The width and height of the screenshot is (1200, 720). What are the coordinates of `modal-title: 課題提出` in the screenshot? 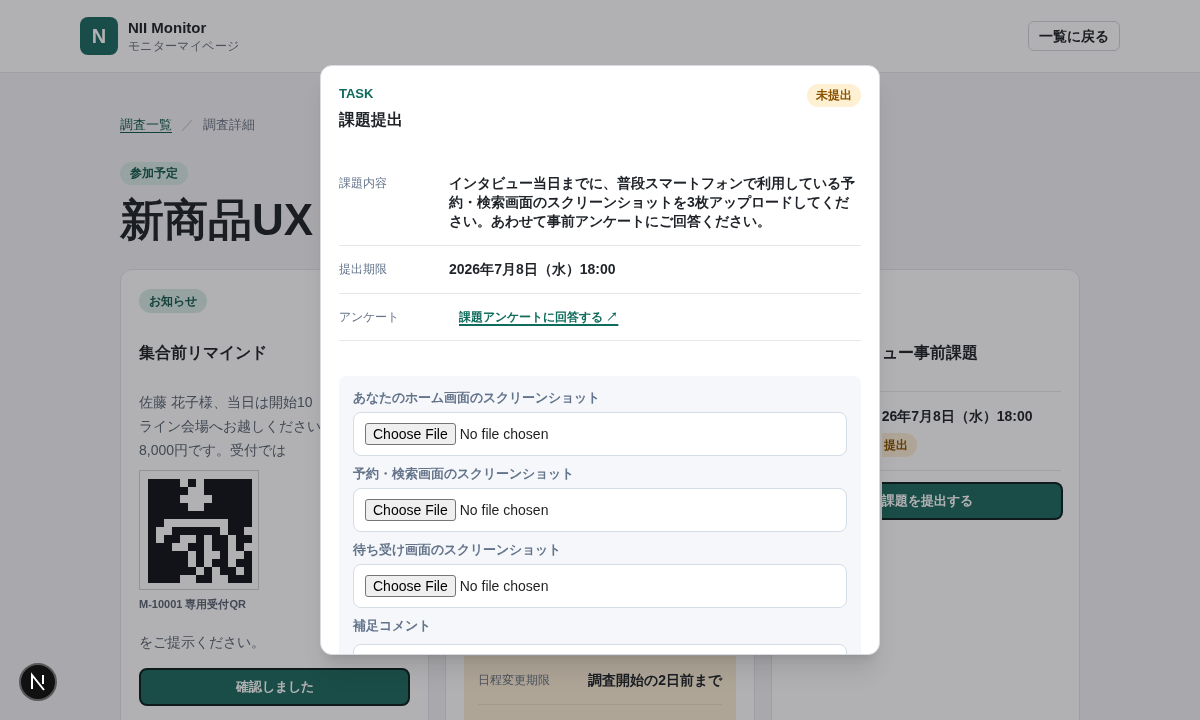 It's located at (371, 120).